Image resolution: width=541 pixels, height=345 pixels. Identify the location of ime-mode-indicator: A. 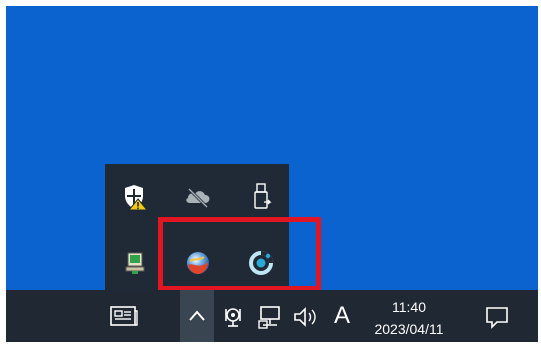
(342, 316).